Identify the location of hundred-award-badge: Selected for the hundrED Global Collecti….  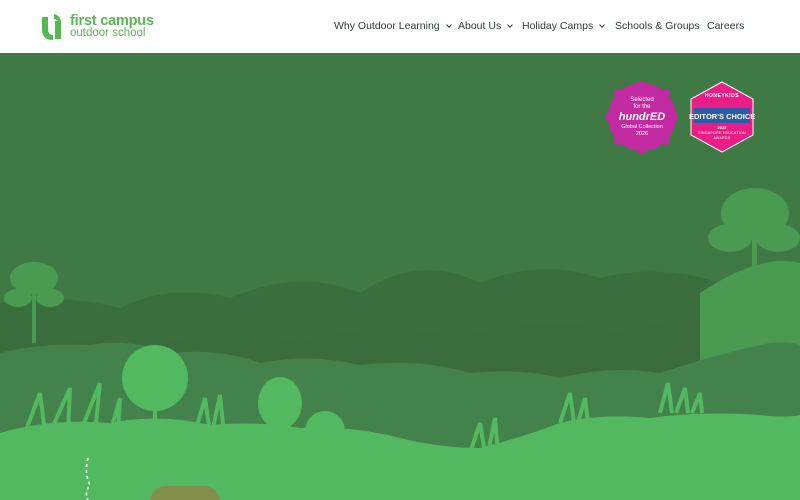
(642, 117).